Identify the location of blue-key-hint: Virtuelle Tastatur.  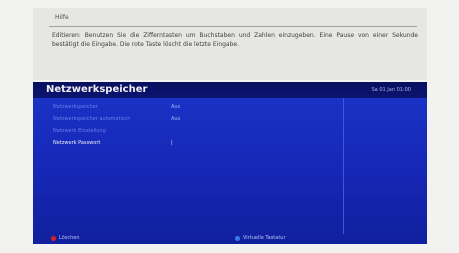
(260, 238).